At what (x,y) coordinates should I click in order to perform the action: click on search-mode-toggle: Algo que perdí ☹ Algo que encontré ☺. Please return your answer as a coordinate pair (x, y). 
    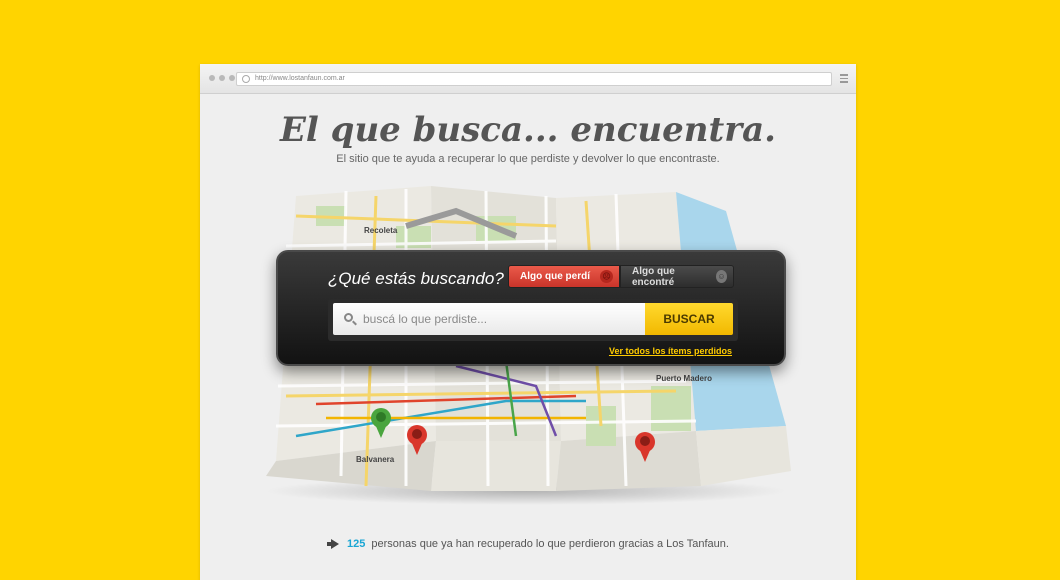
    Looking at the image, I should click on (621, 276).